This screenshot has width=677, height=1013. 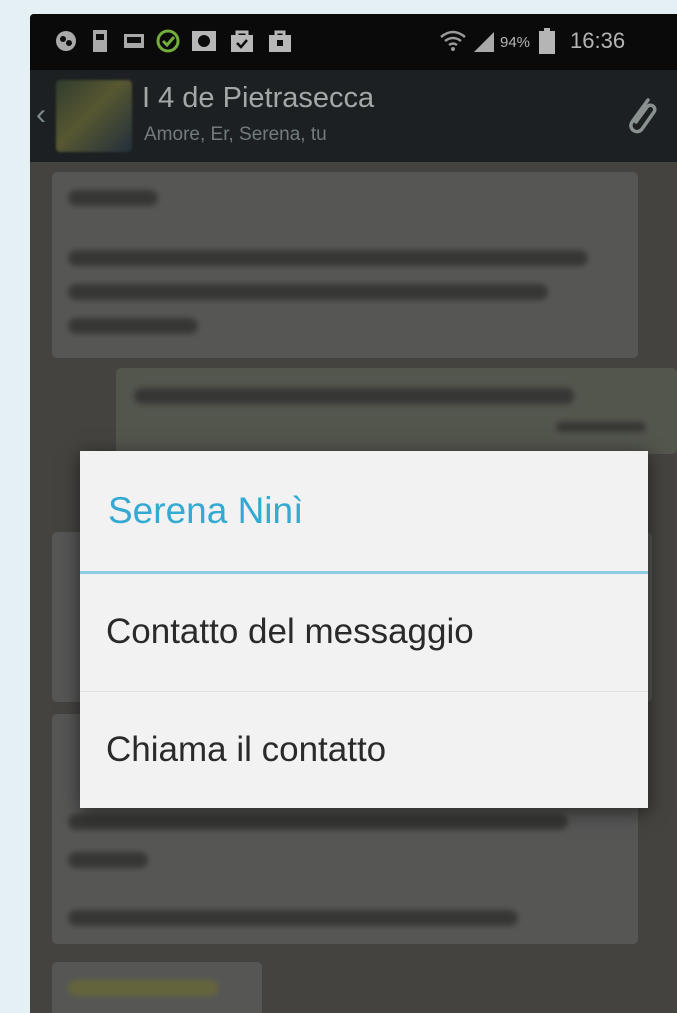 I want to click on call-contact-option: Chiama il contatto, so click(x=364, y=750).